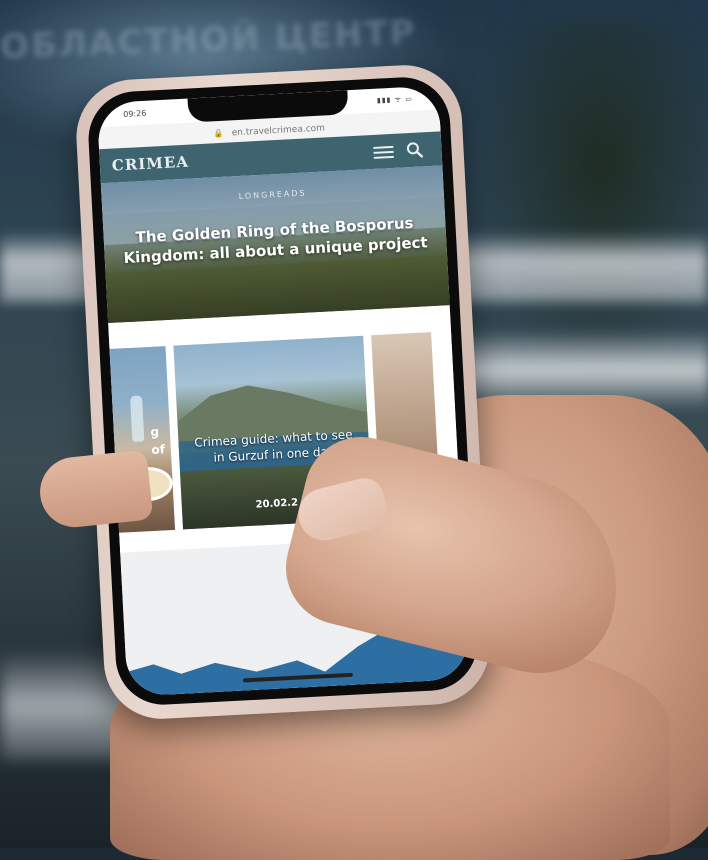 The width and height of the screenshot is (708, 860). Describe the element at coordinates (158, 440) in the screenshot. I see `card-left-text: g of` at that location.